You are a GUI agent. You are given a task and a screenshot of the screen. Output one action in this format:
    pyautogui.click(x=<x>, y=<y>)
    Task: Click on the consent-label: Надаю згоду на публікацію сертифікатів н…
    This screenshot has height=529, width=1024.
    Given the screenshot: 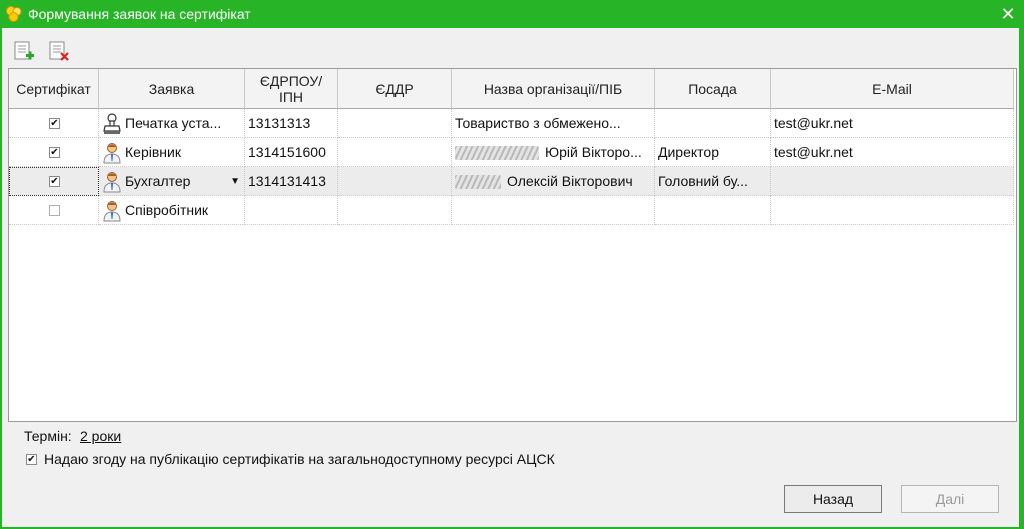 What is the action you would take?
    pyautogui.click(x=299, y=459)
    